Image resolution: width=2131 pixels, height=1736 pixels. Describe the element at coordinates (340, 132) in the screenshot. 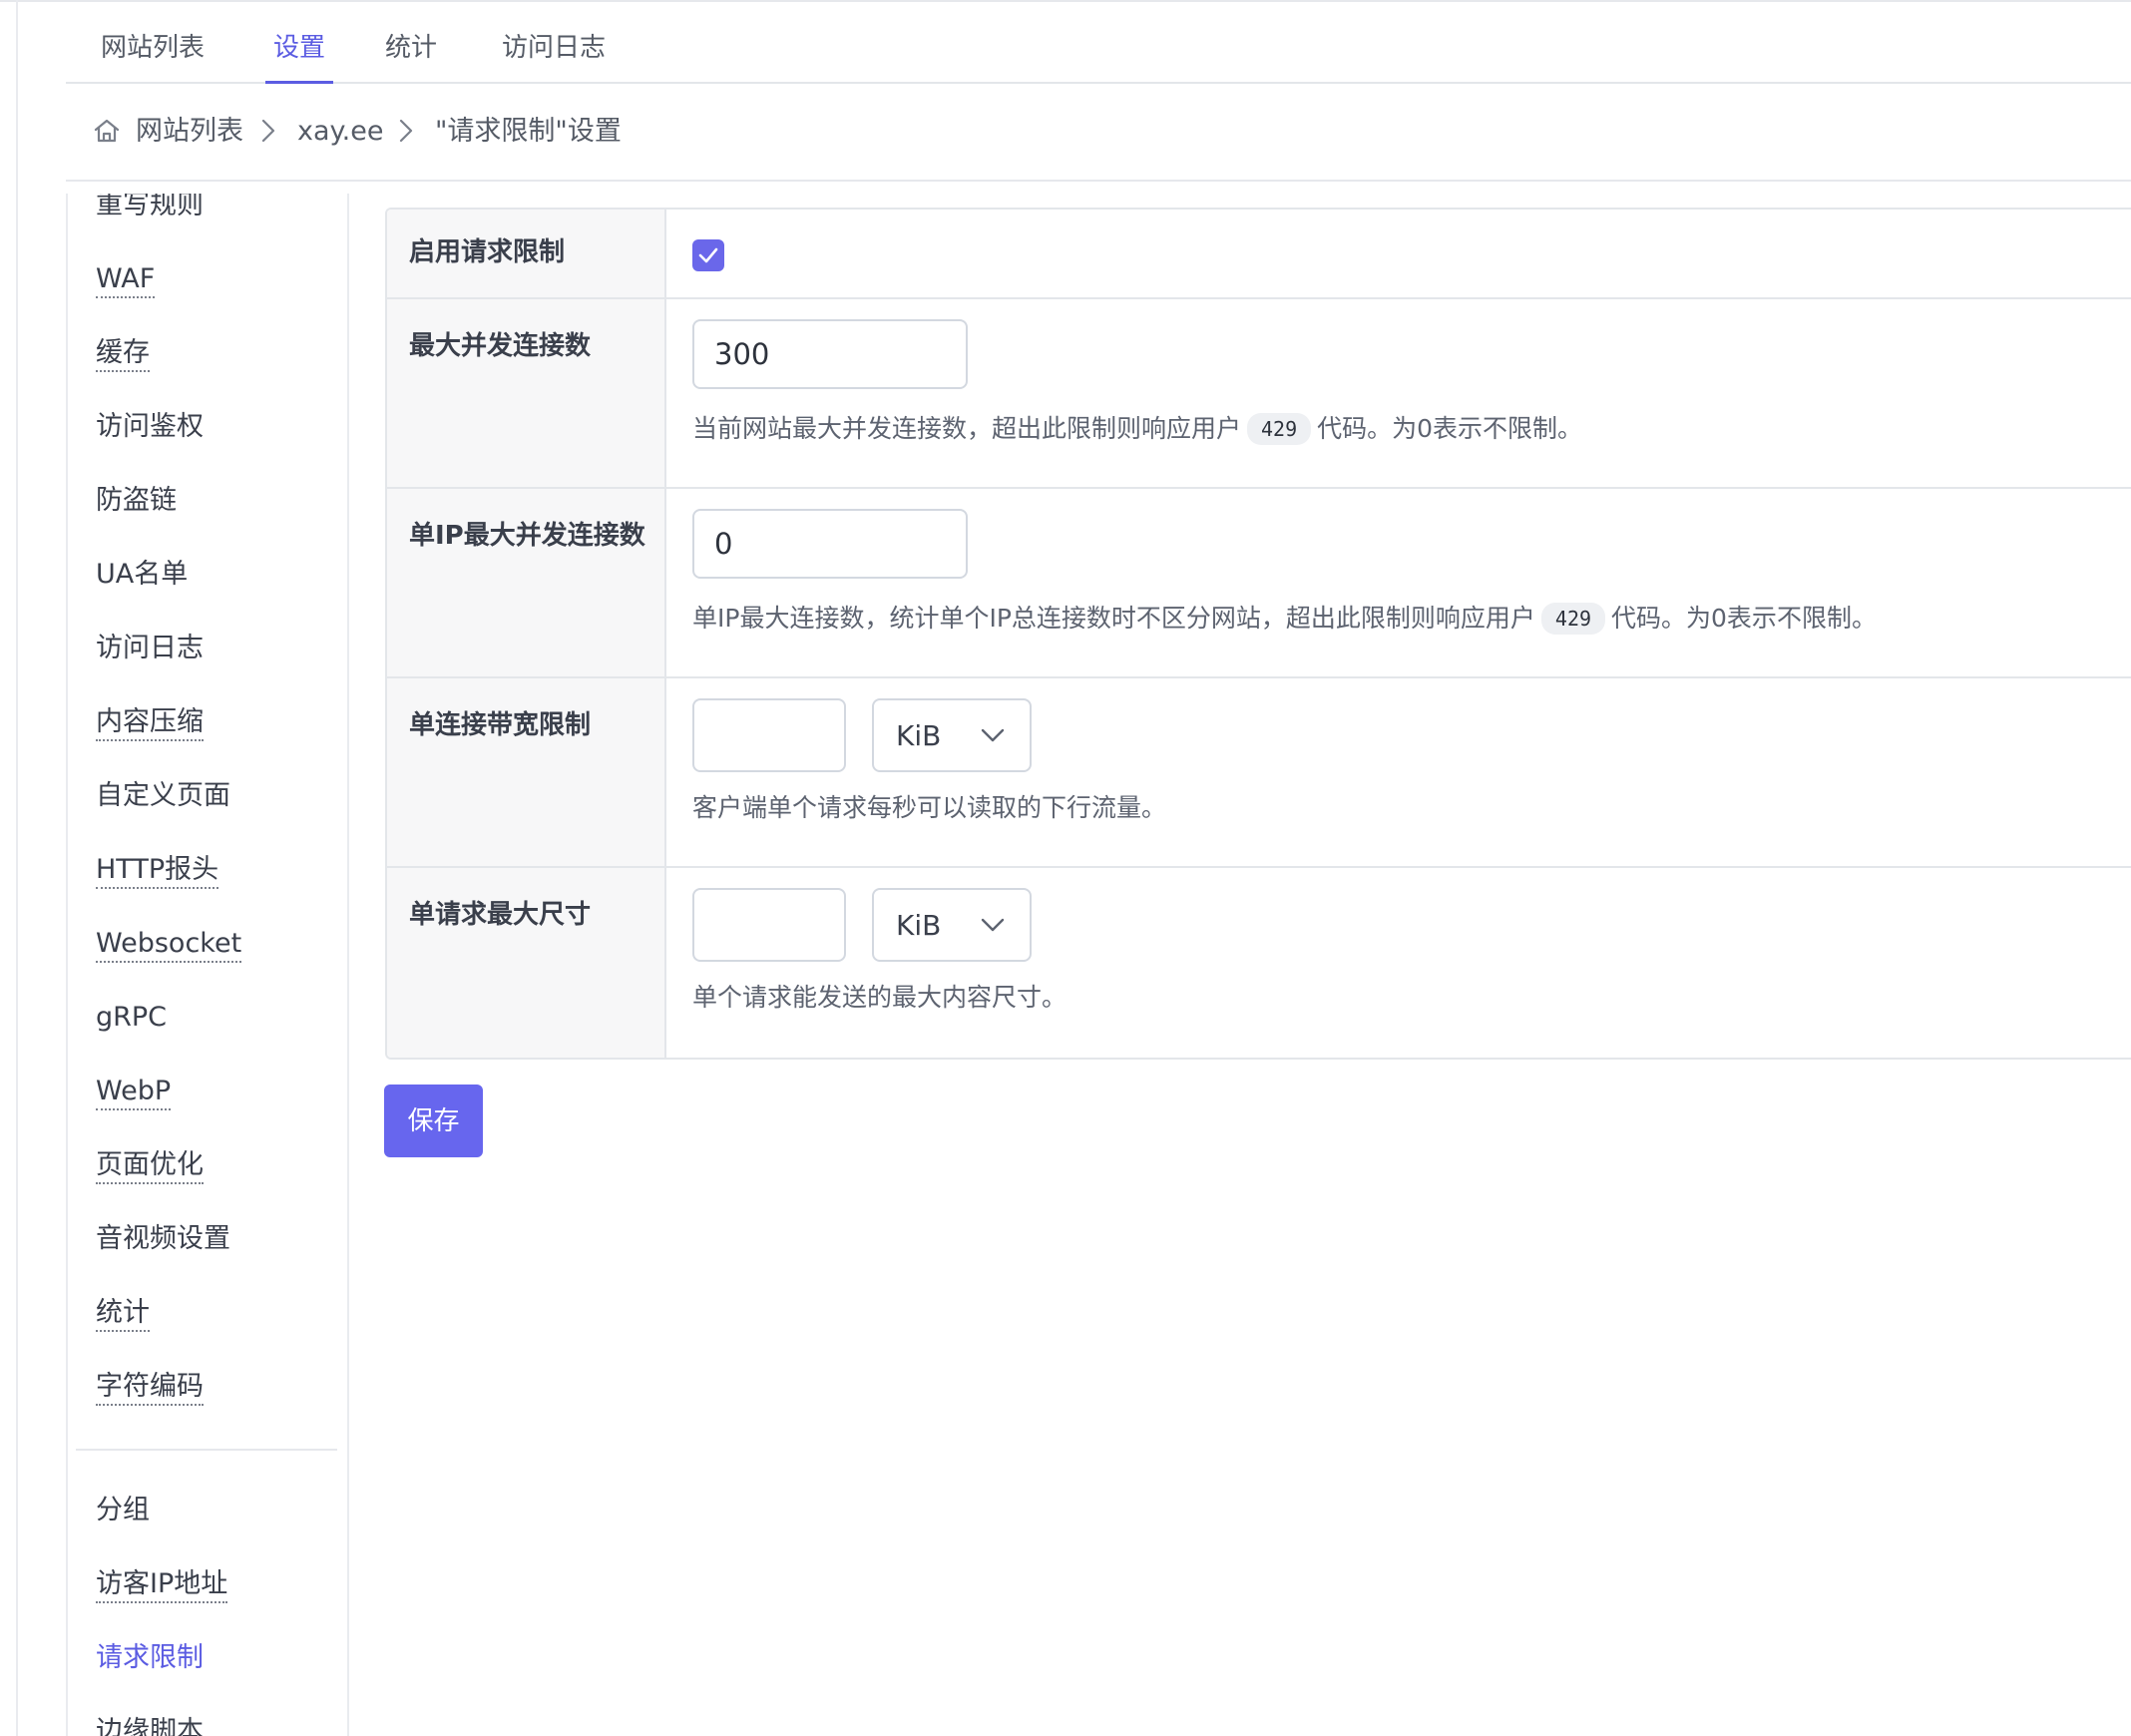

I see `breadcrumb-site: xay.ee` at that location.